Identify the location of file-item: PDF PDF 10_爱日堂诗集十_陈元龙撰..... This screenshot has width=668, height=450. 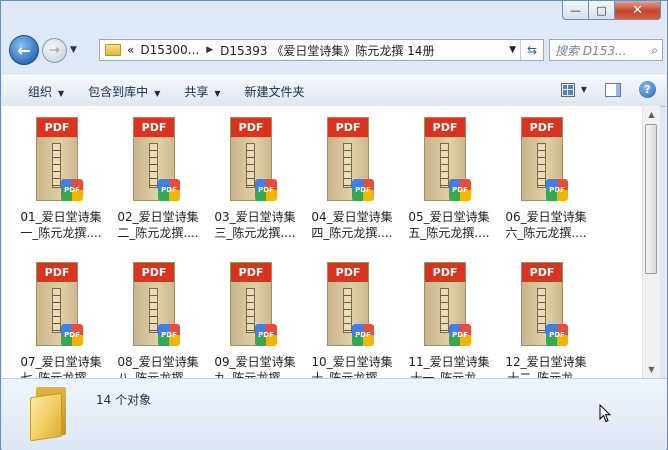
(352, 316).